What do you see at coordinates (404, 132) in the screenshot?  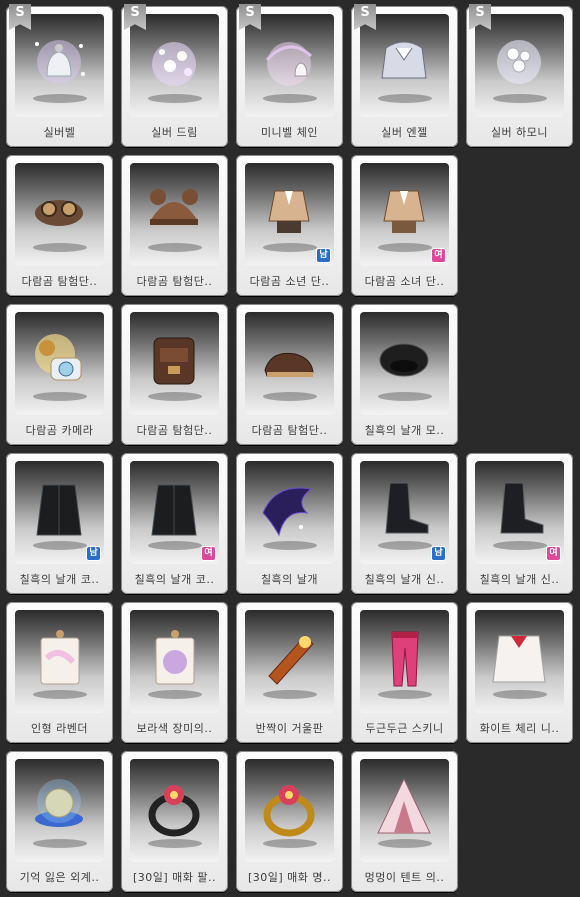 I see `item-name: 실버 엔젤` at bounding box center [404, 132].